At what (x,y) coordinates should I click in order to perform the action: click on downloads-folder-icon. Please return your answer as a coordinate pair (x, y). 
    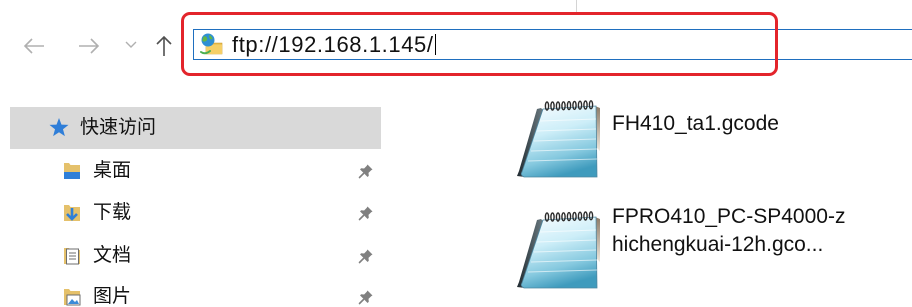
    Looking at the image, I should click on (72, 213).